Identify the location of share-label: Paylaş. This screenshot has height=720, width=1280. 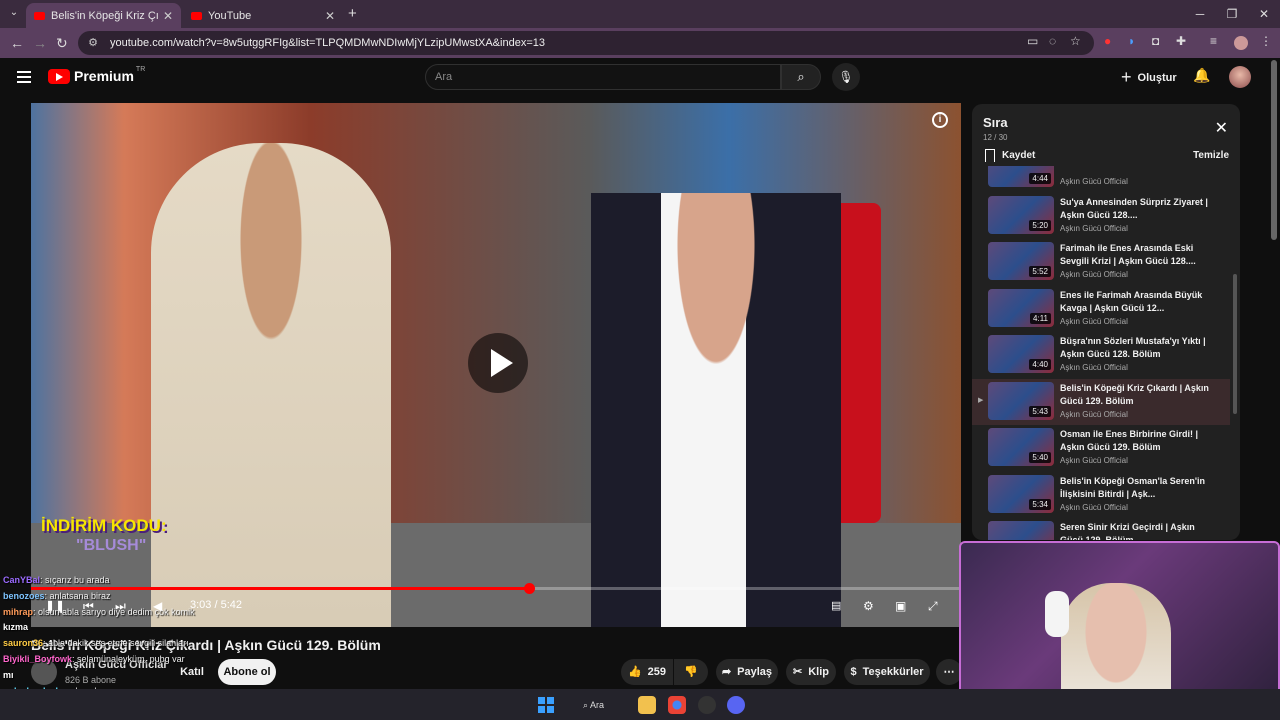
(755, 672).